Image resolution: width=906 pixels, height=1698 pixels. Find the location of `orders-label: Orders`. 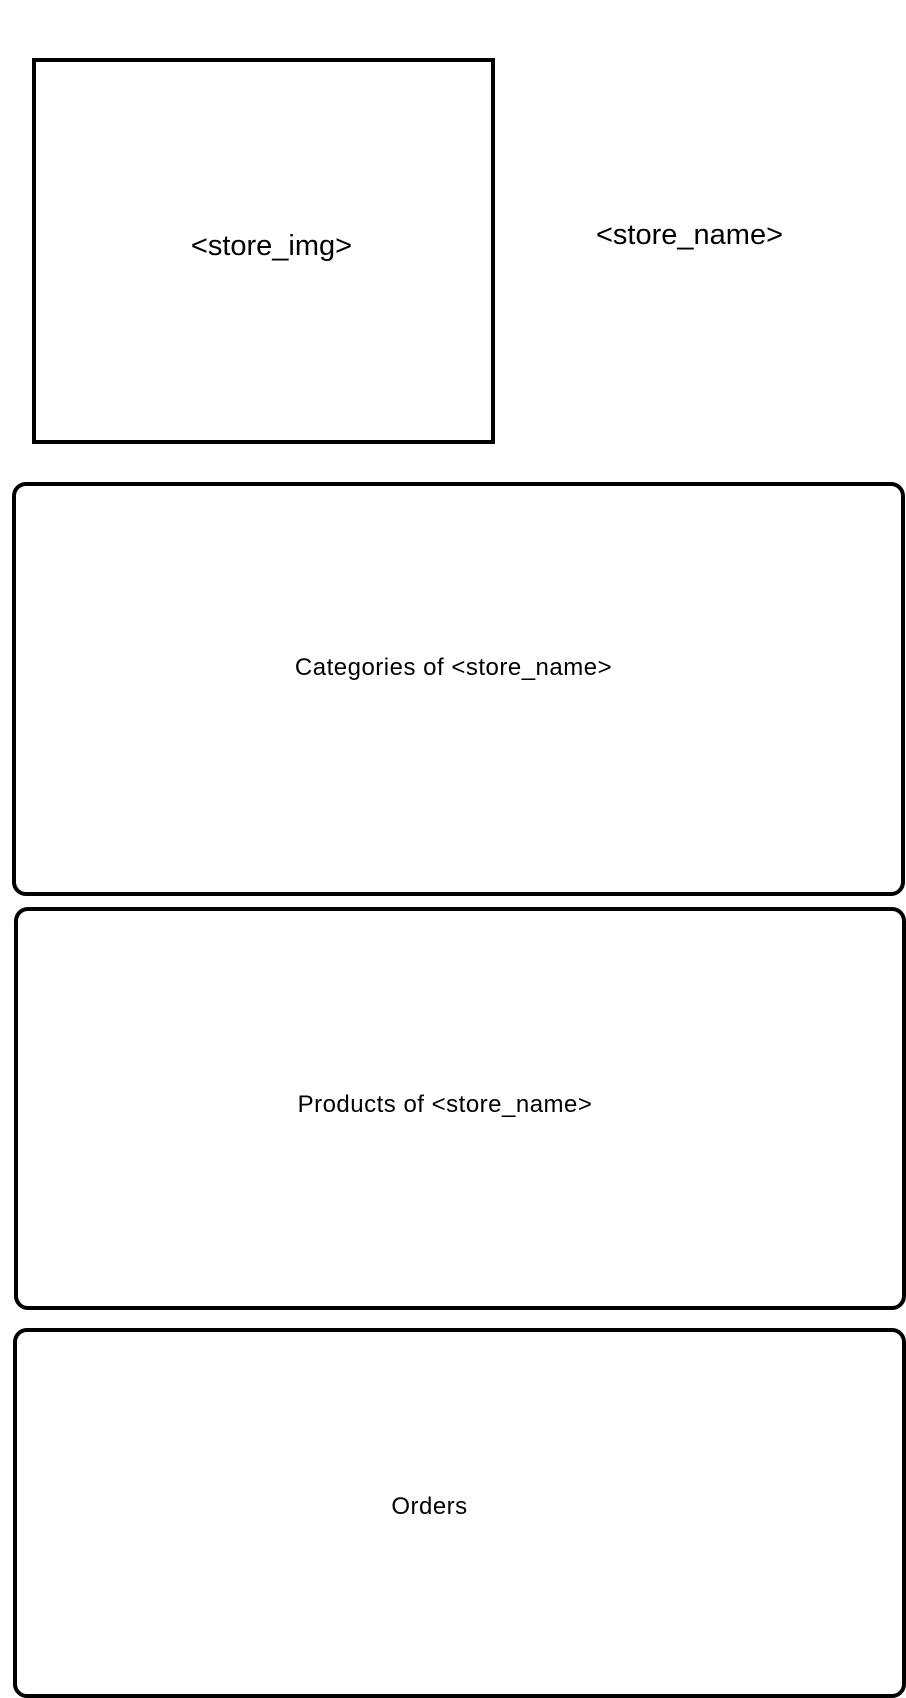

orders-label: Orders is located at coordinates (429, 1506).